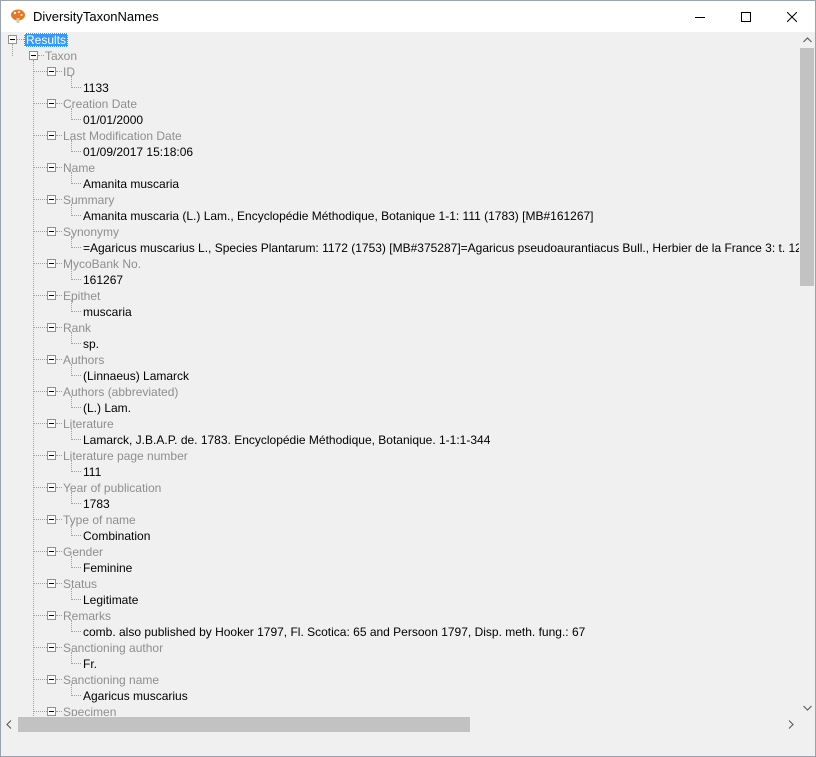 Image resolution: width=816 pixels, height=757 pixels. Describe the element at coordinates (807, 374) in the screenshot. I see `vertical-scrollbar` at that location.